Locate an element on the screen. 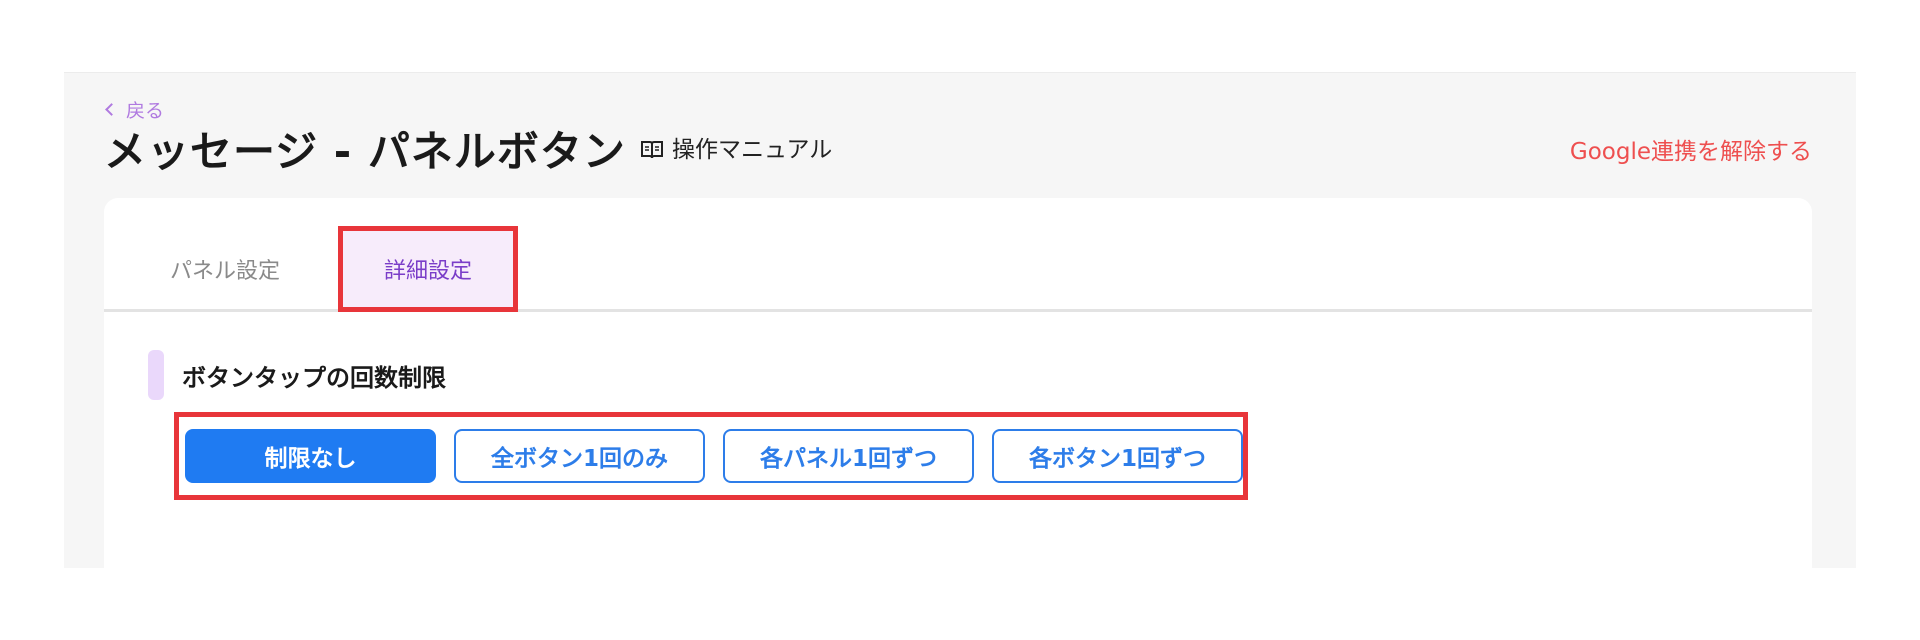 The height and width of the screenshot is (640, 1920). limit-option-all-once: 全ボタン1回のみ is located at coordinates (579, 456).